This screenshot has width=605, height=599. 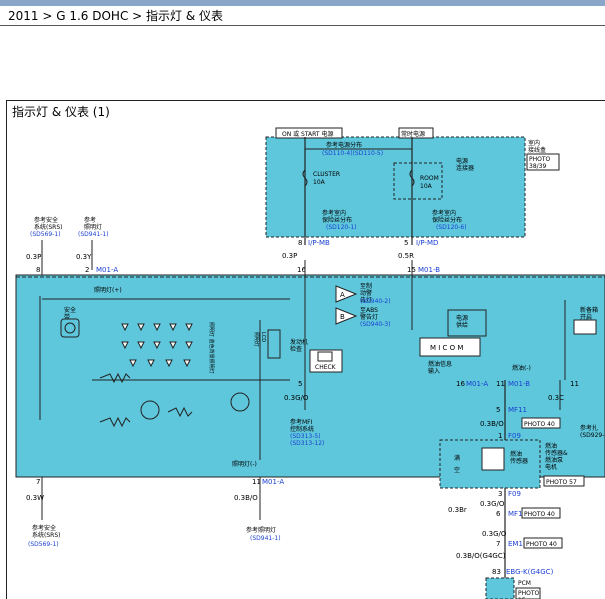 What do you see at coordinates (307, 440) in the screenshot?
I see `svg-text:(SD313-5)(SD313-12): (SD313-5) (SD313-12)` at bounding box center [307, 440].